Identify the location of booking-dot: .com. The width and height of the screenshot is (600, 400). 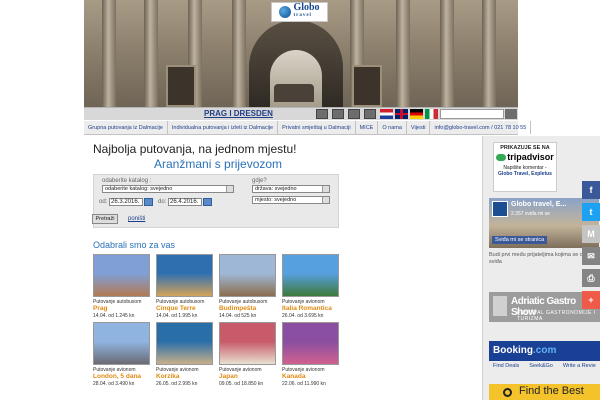
(545, 350).